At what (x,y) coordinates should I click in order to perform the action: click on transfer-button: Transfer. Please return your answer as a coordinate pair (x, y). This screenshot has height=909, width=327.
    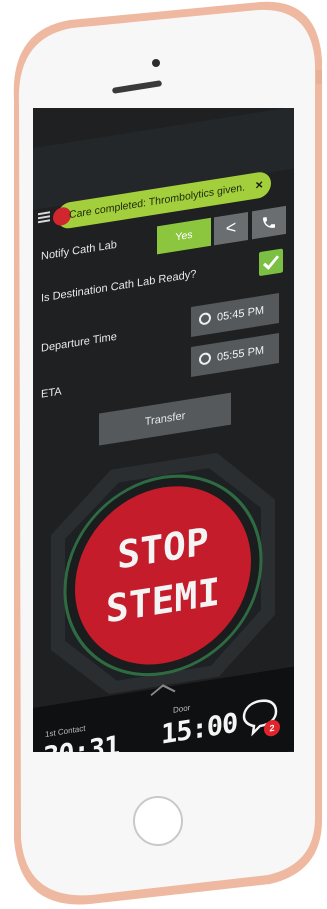
    Looking at the image, I should click on (165, 419).